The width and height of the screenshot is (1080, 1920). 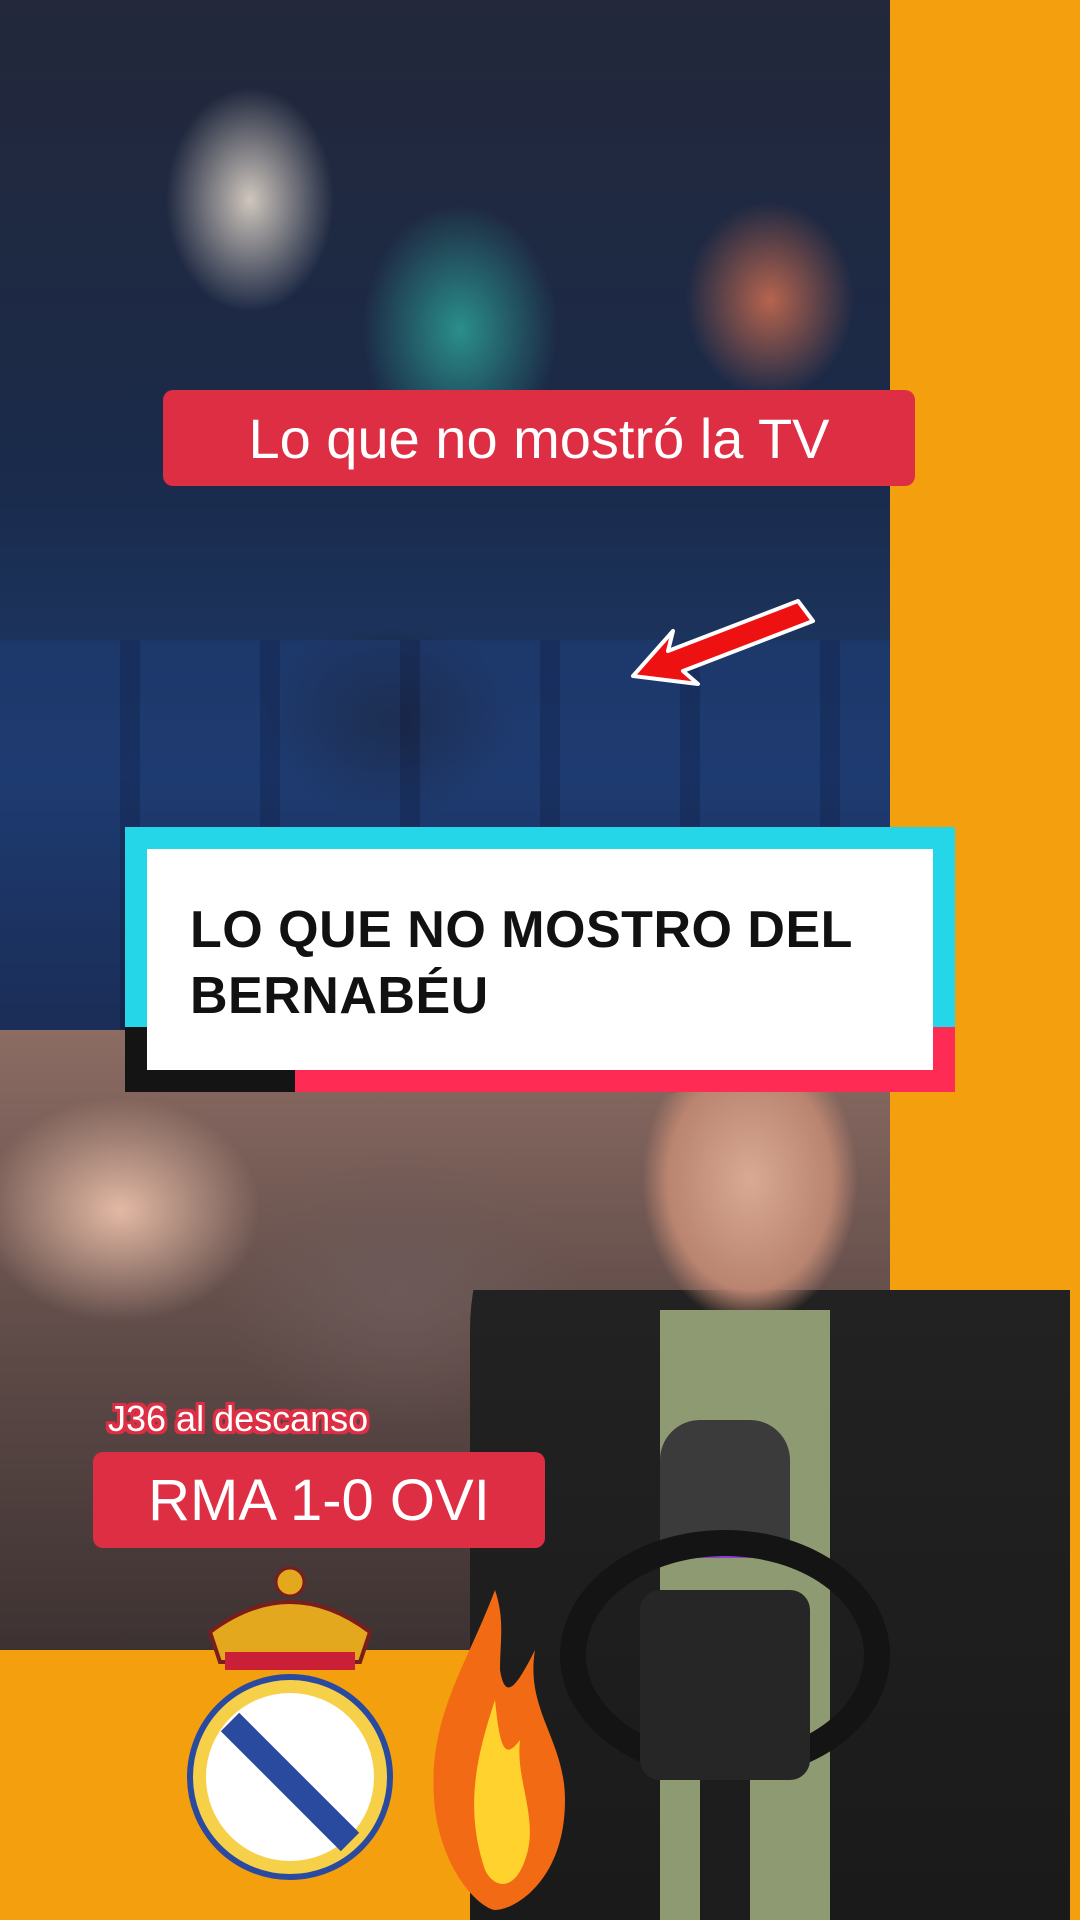 I want to click on real-madrid-crest-icon, so click(x=290, y=1723).